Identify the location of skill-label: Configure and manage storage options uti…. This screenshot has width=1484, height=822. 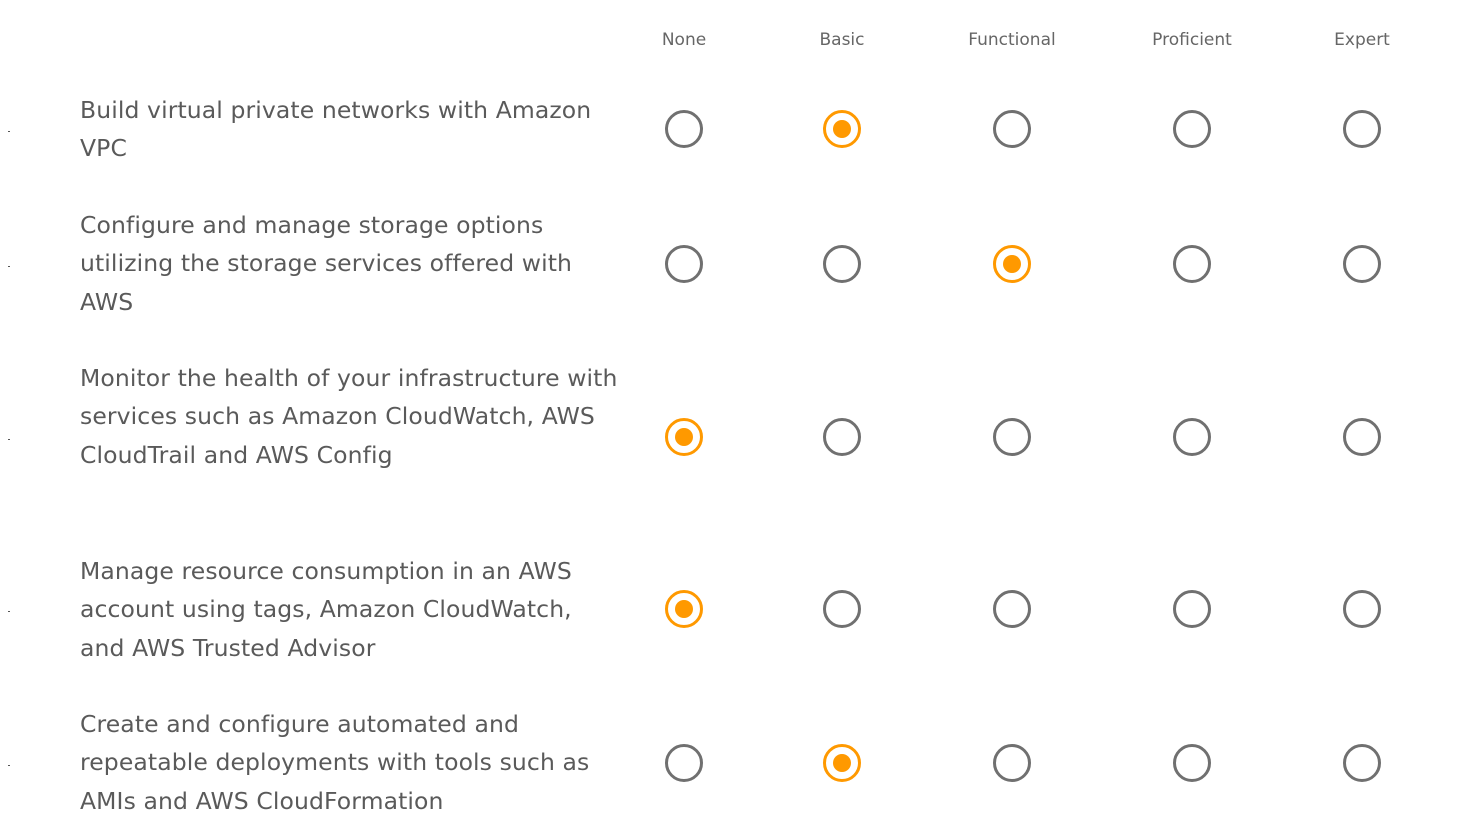
(326, 263).